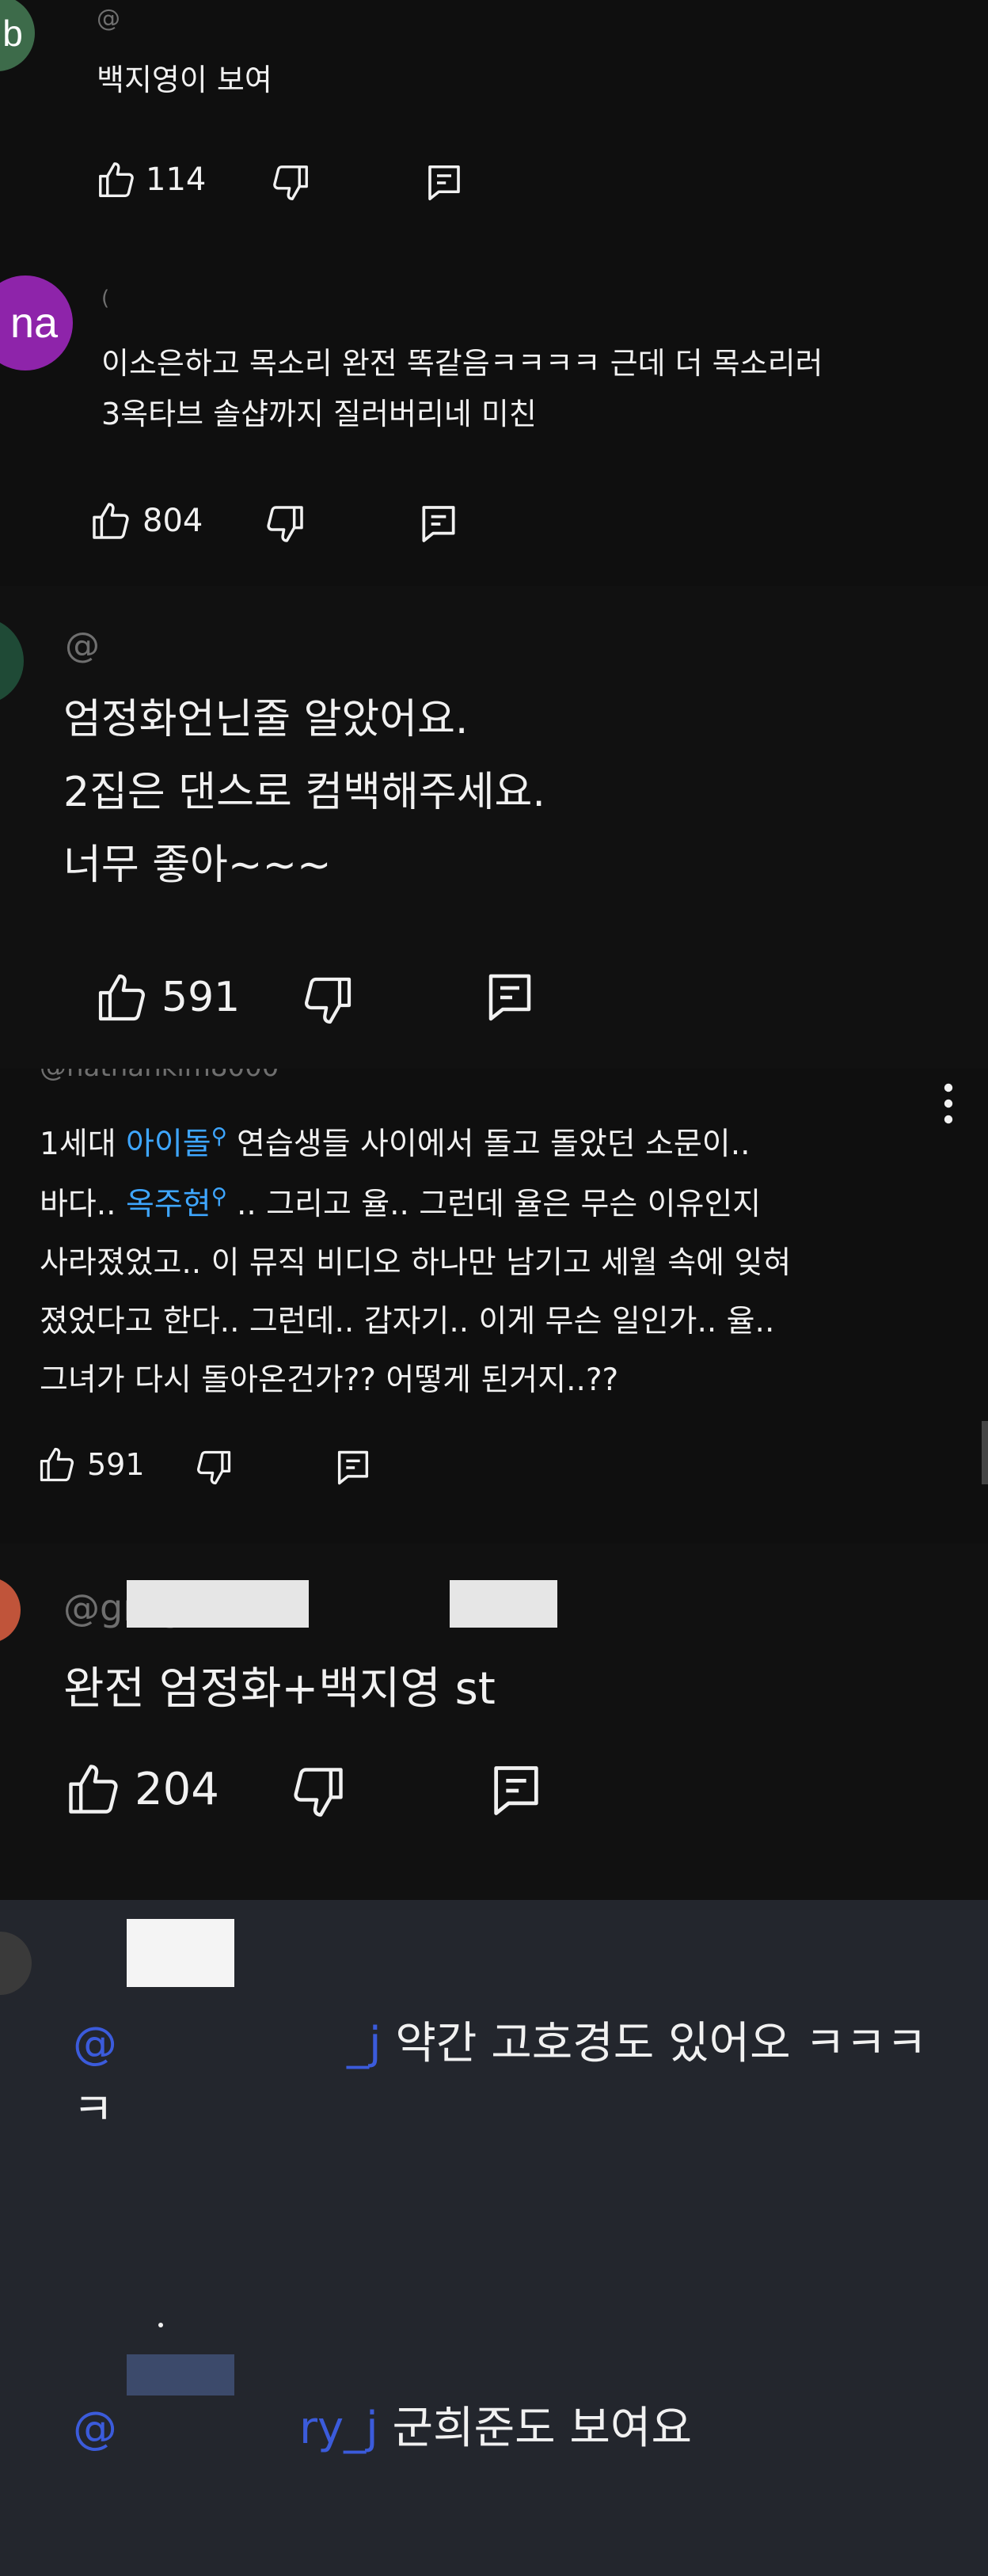 This screenshot has height=2576, width=988. I want to click on comment-handle: @nathankim8000, so click(159, 1076).